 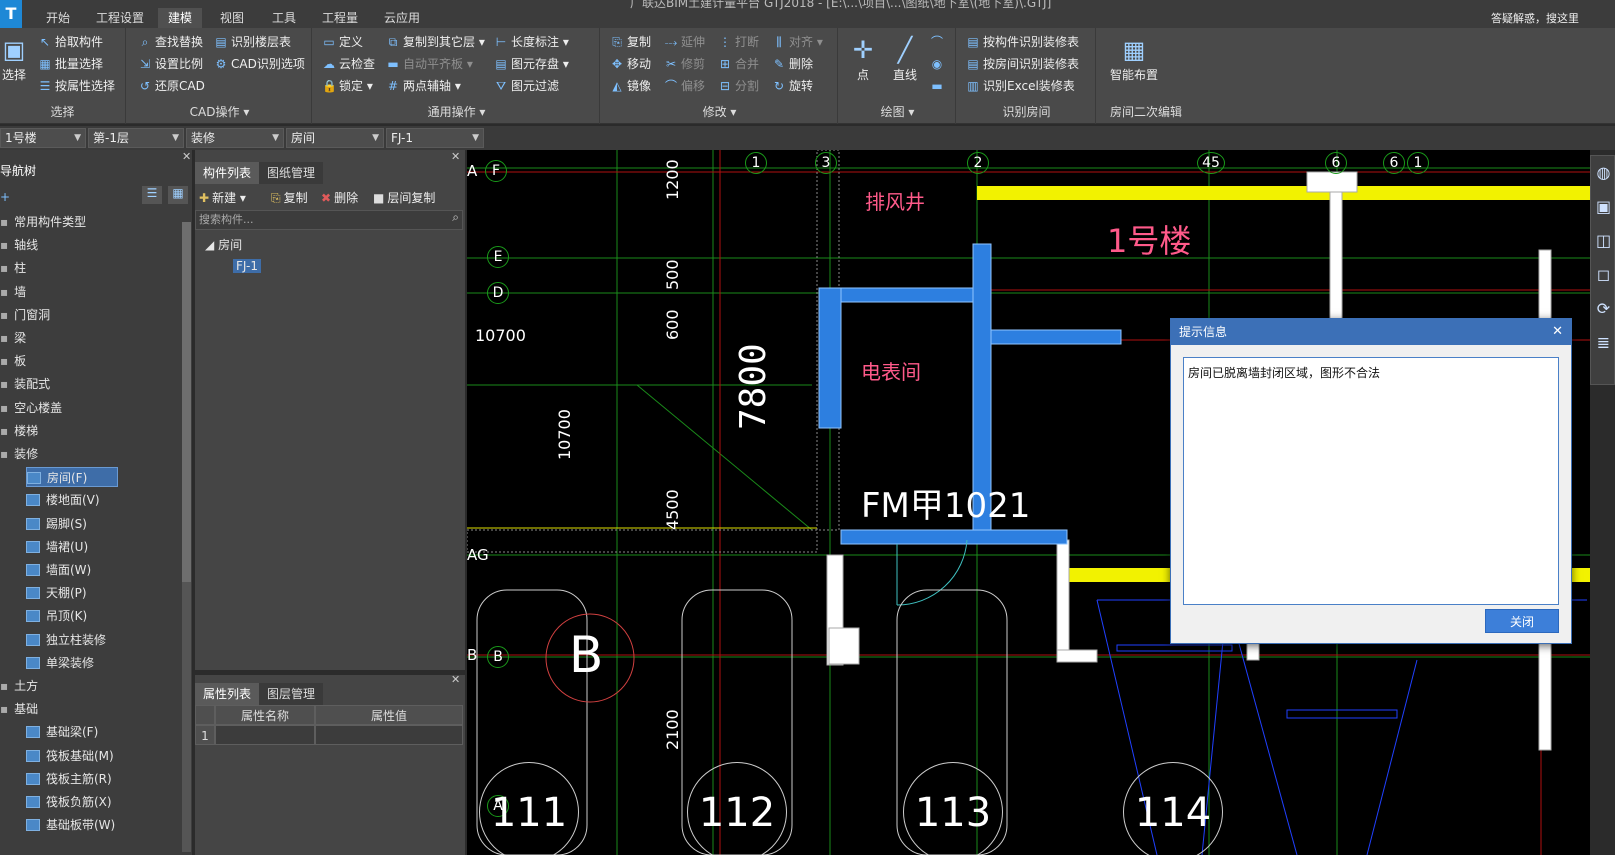 What do you see at coordinates (70, 825) in the screenshot?
I see `nav-item: 基础板带(W)` at bounding box center [70, 825].